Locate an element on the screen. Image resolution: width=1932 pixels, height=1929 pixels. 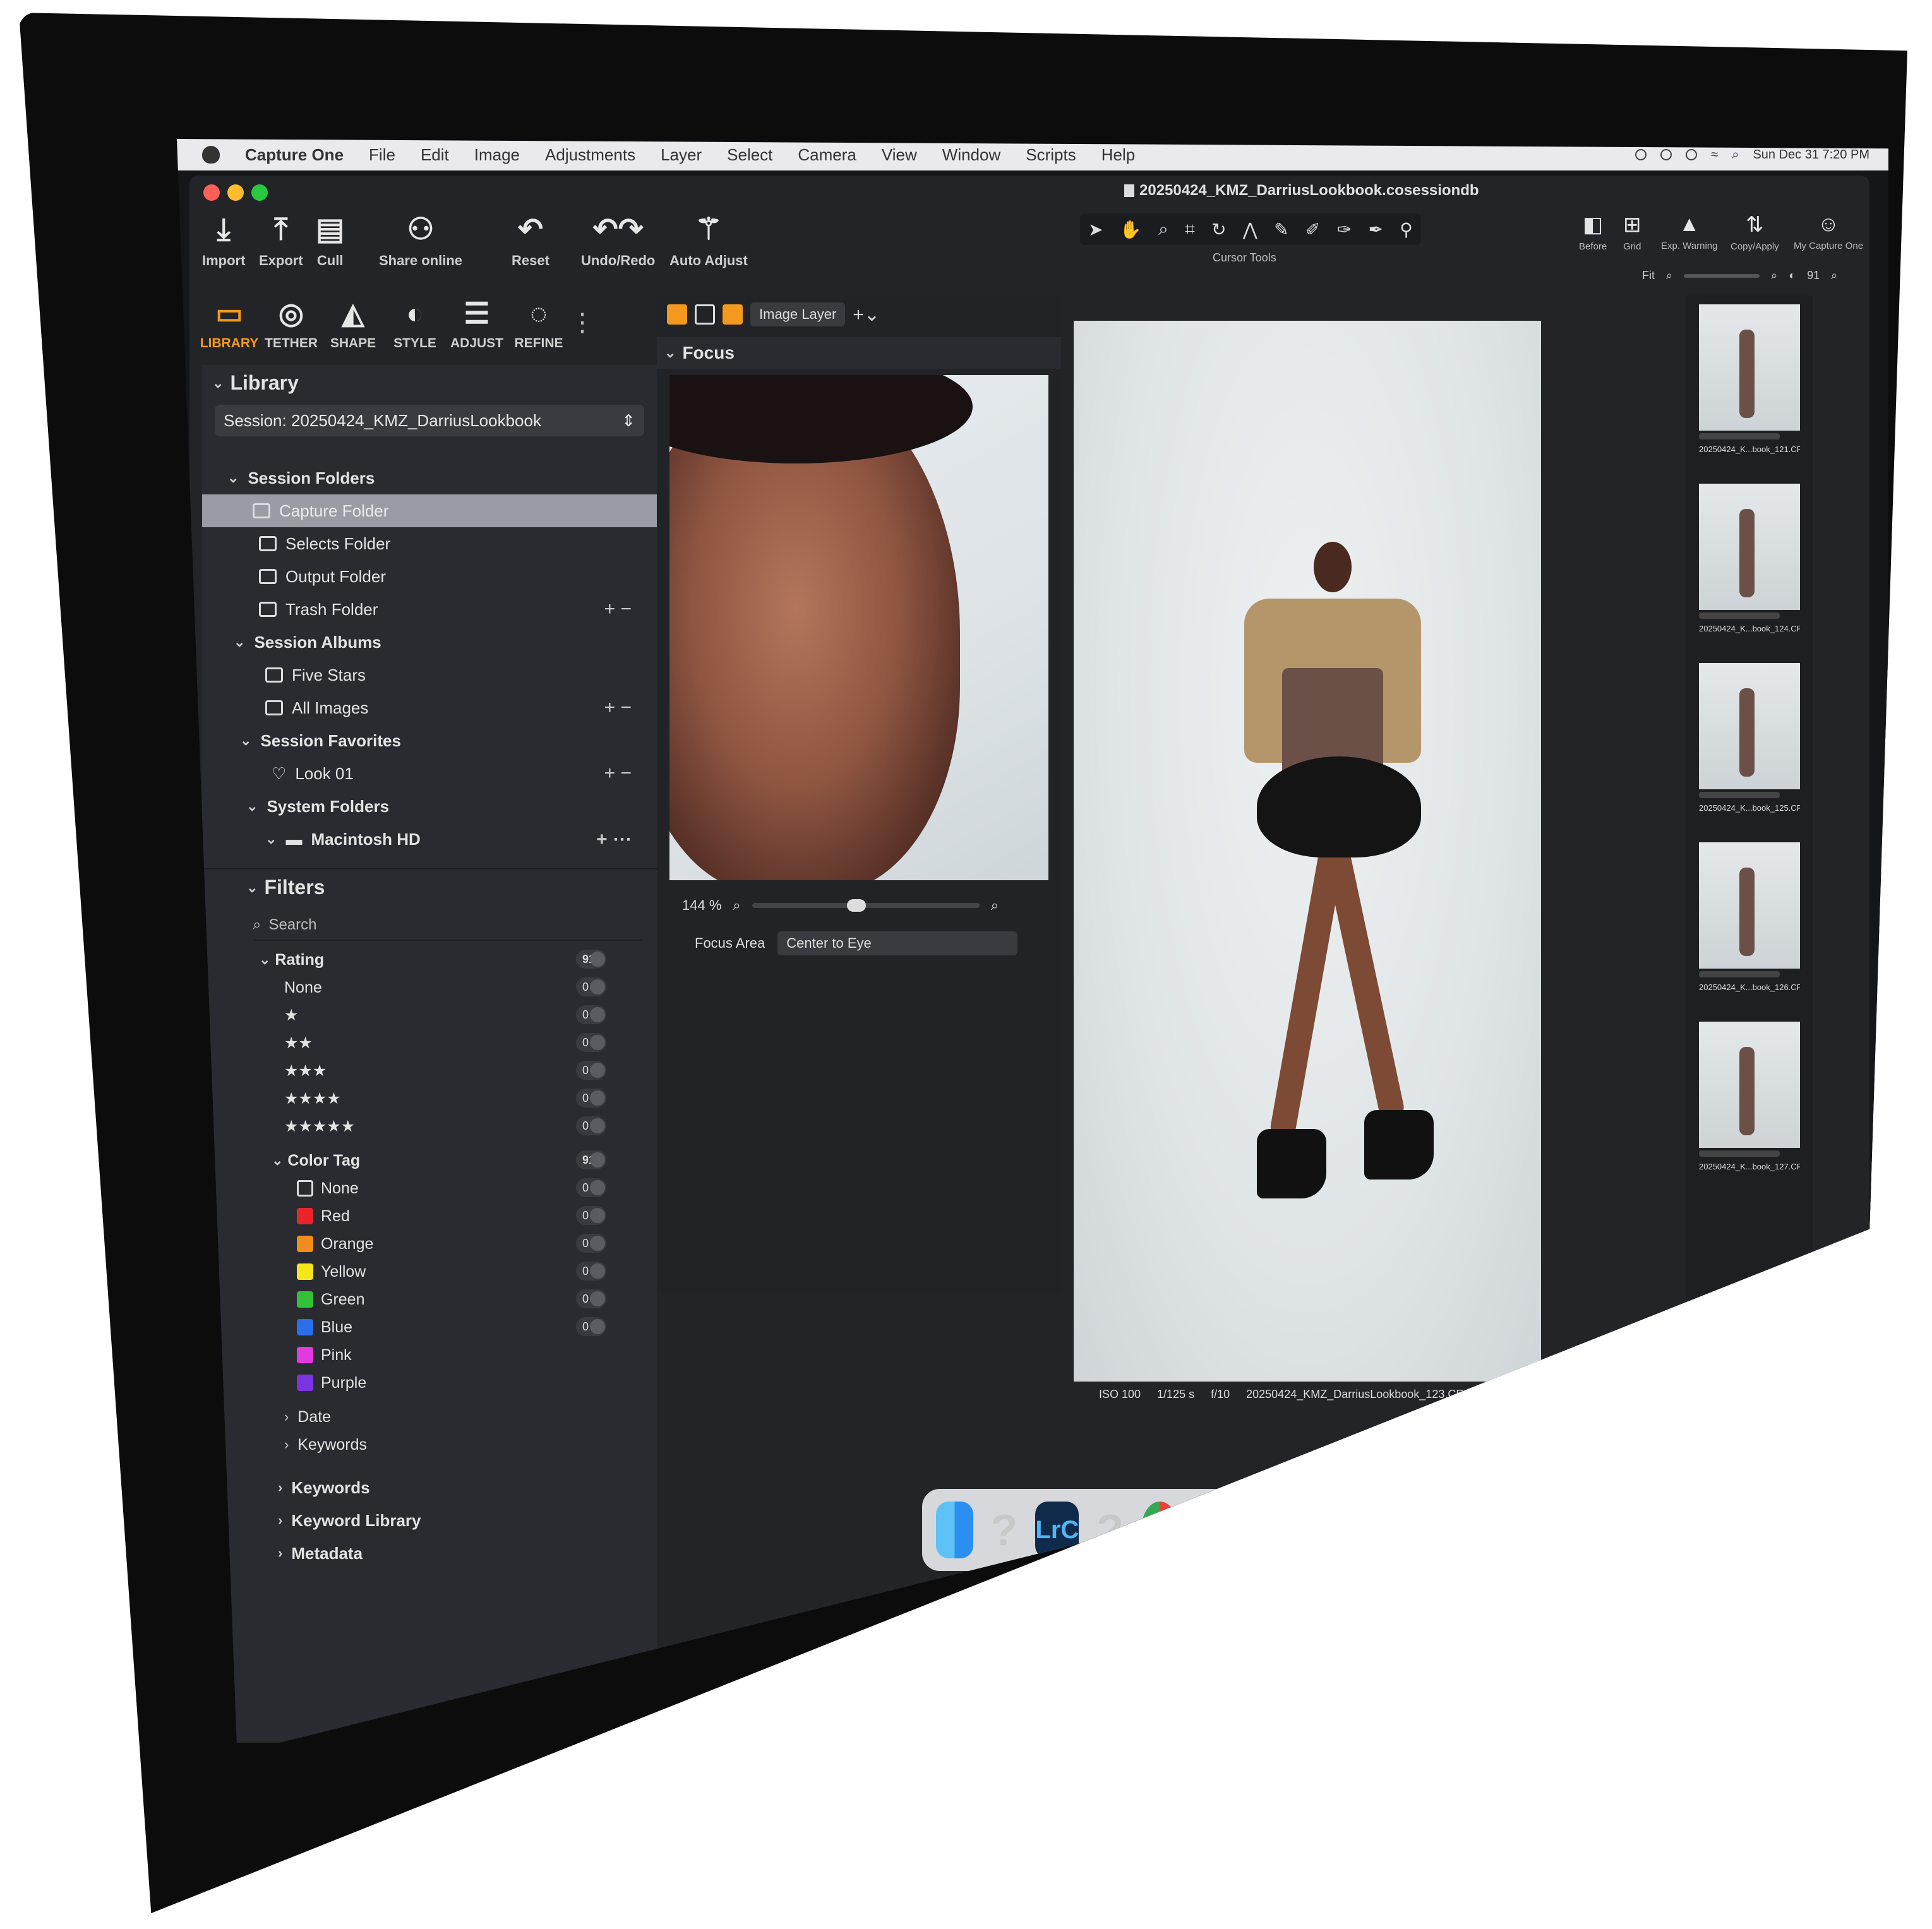
trash-icon: ▯ is located at coordinates (1458, 1530).